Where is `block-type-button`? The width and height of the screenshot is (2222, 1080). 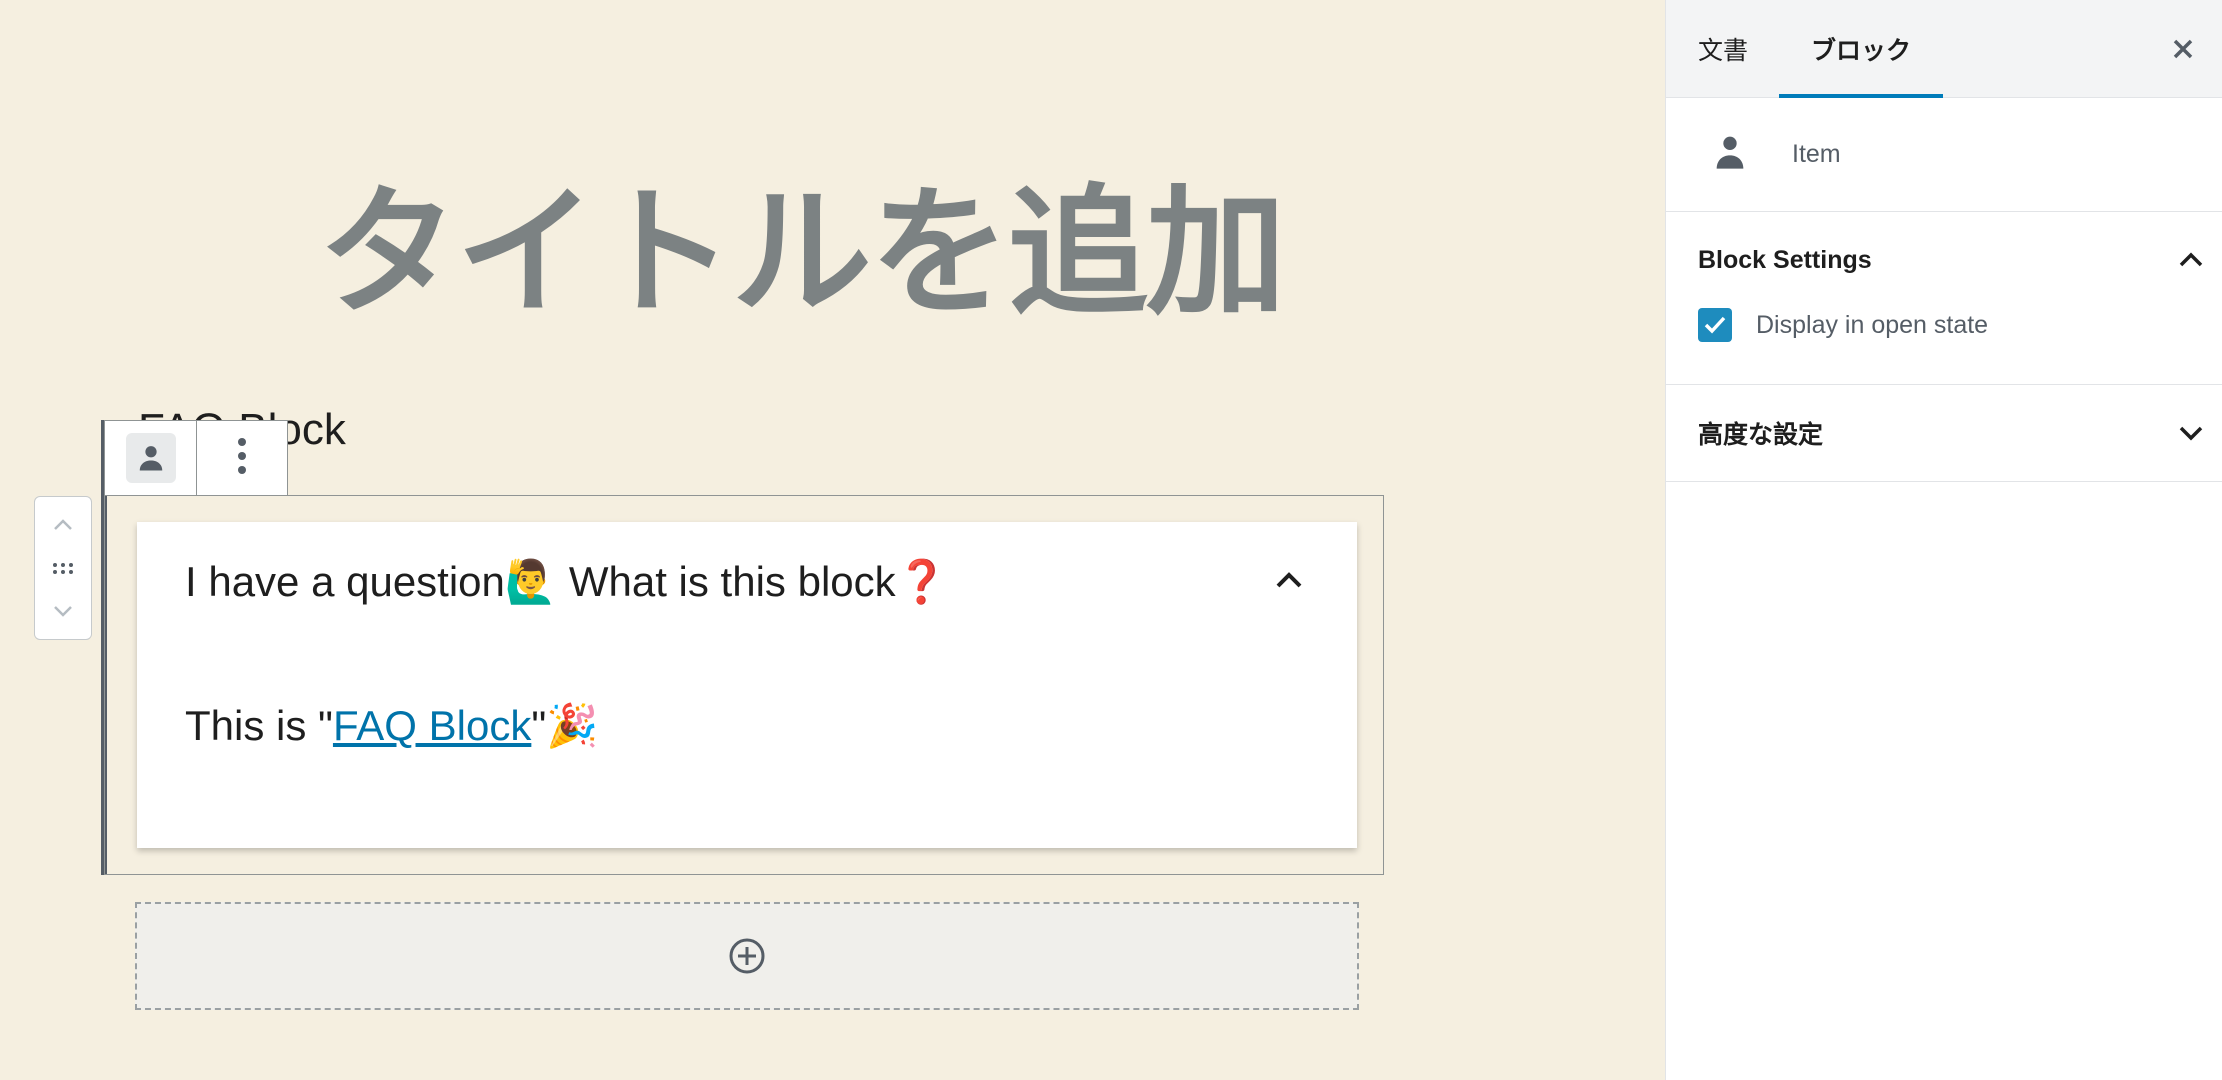 block-type-button is located at coordinates (150, 458).